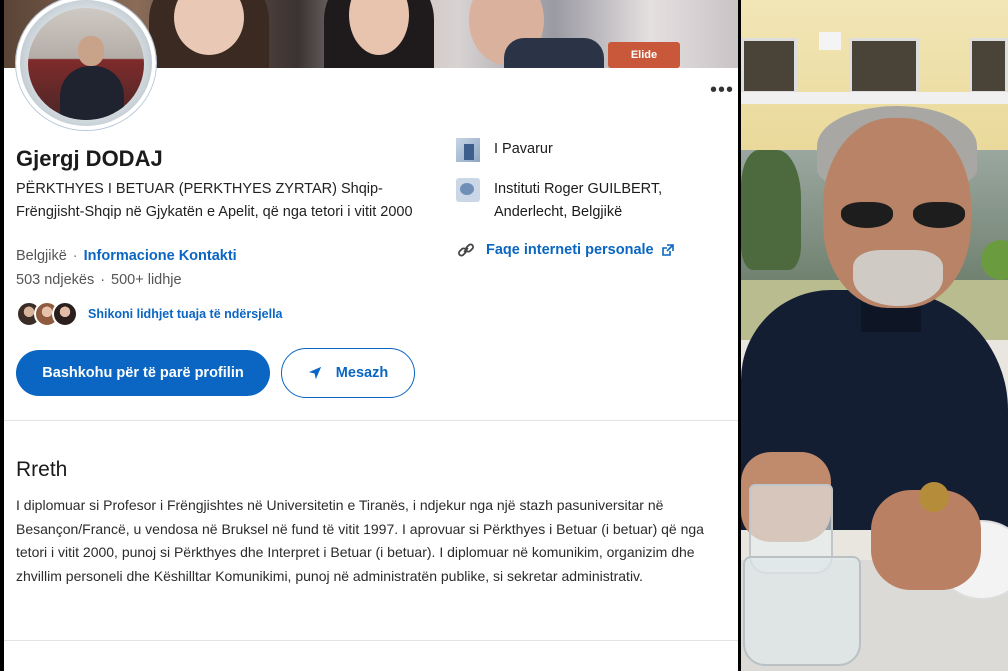 This screenshot has height=671, width=1008. I want to click on join-to-view-profile-button: Bashkohu për të parë profilin, so click(143, 373).